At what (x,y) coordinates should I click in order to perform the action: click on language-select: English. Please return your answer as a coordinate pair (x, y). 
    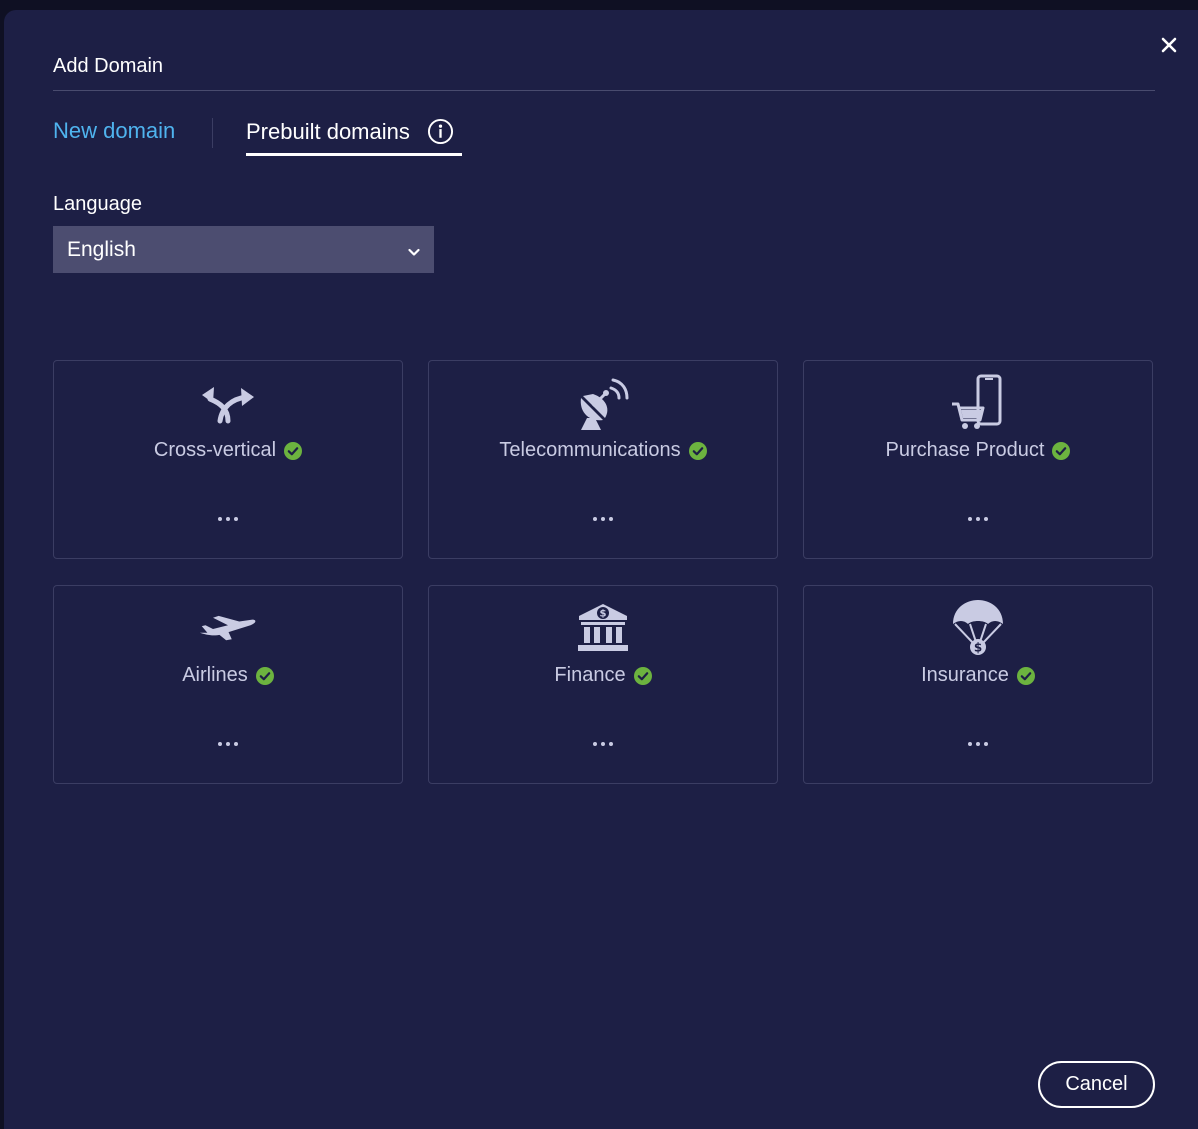
    Looking at the image, I should click on (243, 249).